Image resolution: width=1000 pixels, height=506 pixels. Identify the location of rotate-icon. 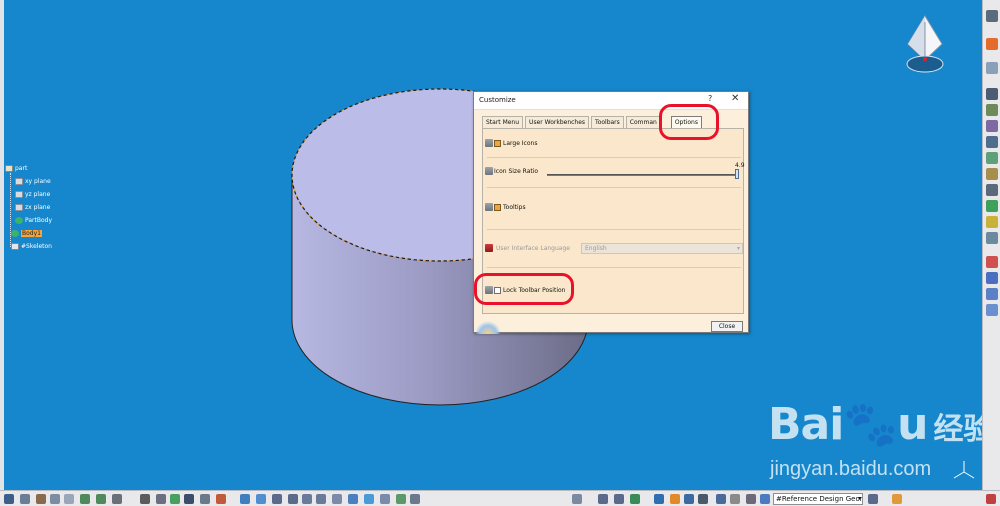
(293, 499).